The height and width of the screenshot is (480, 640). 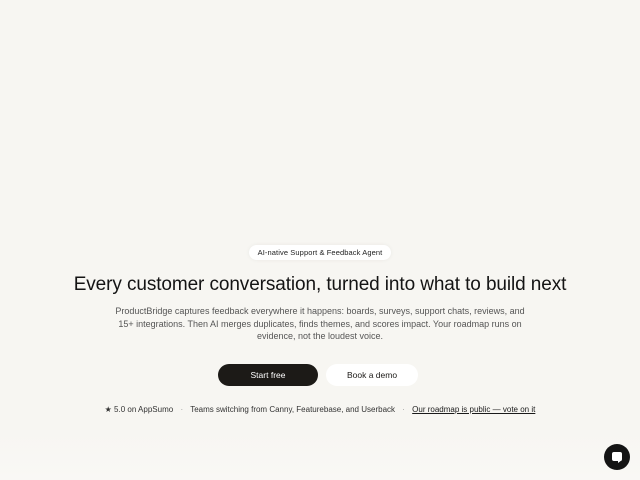 What do you see at coordinates (268, 374) in the screenshot?
I see `start-free-button: Start free` at bounding box center [268, 374].